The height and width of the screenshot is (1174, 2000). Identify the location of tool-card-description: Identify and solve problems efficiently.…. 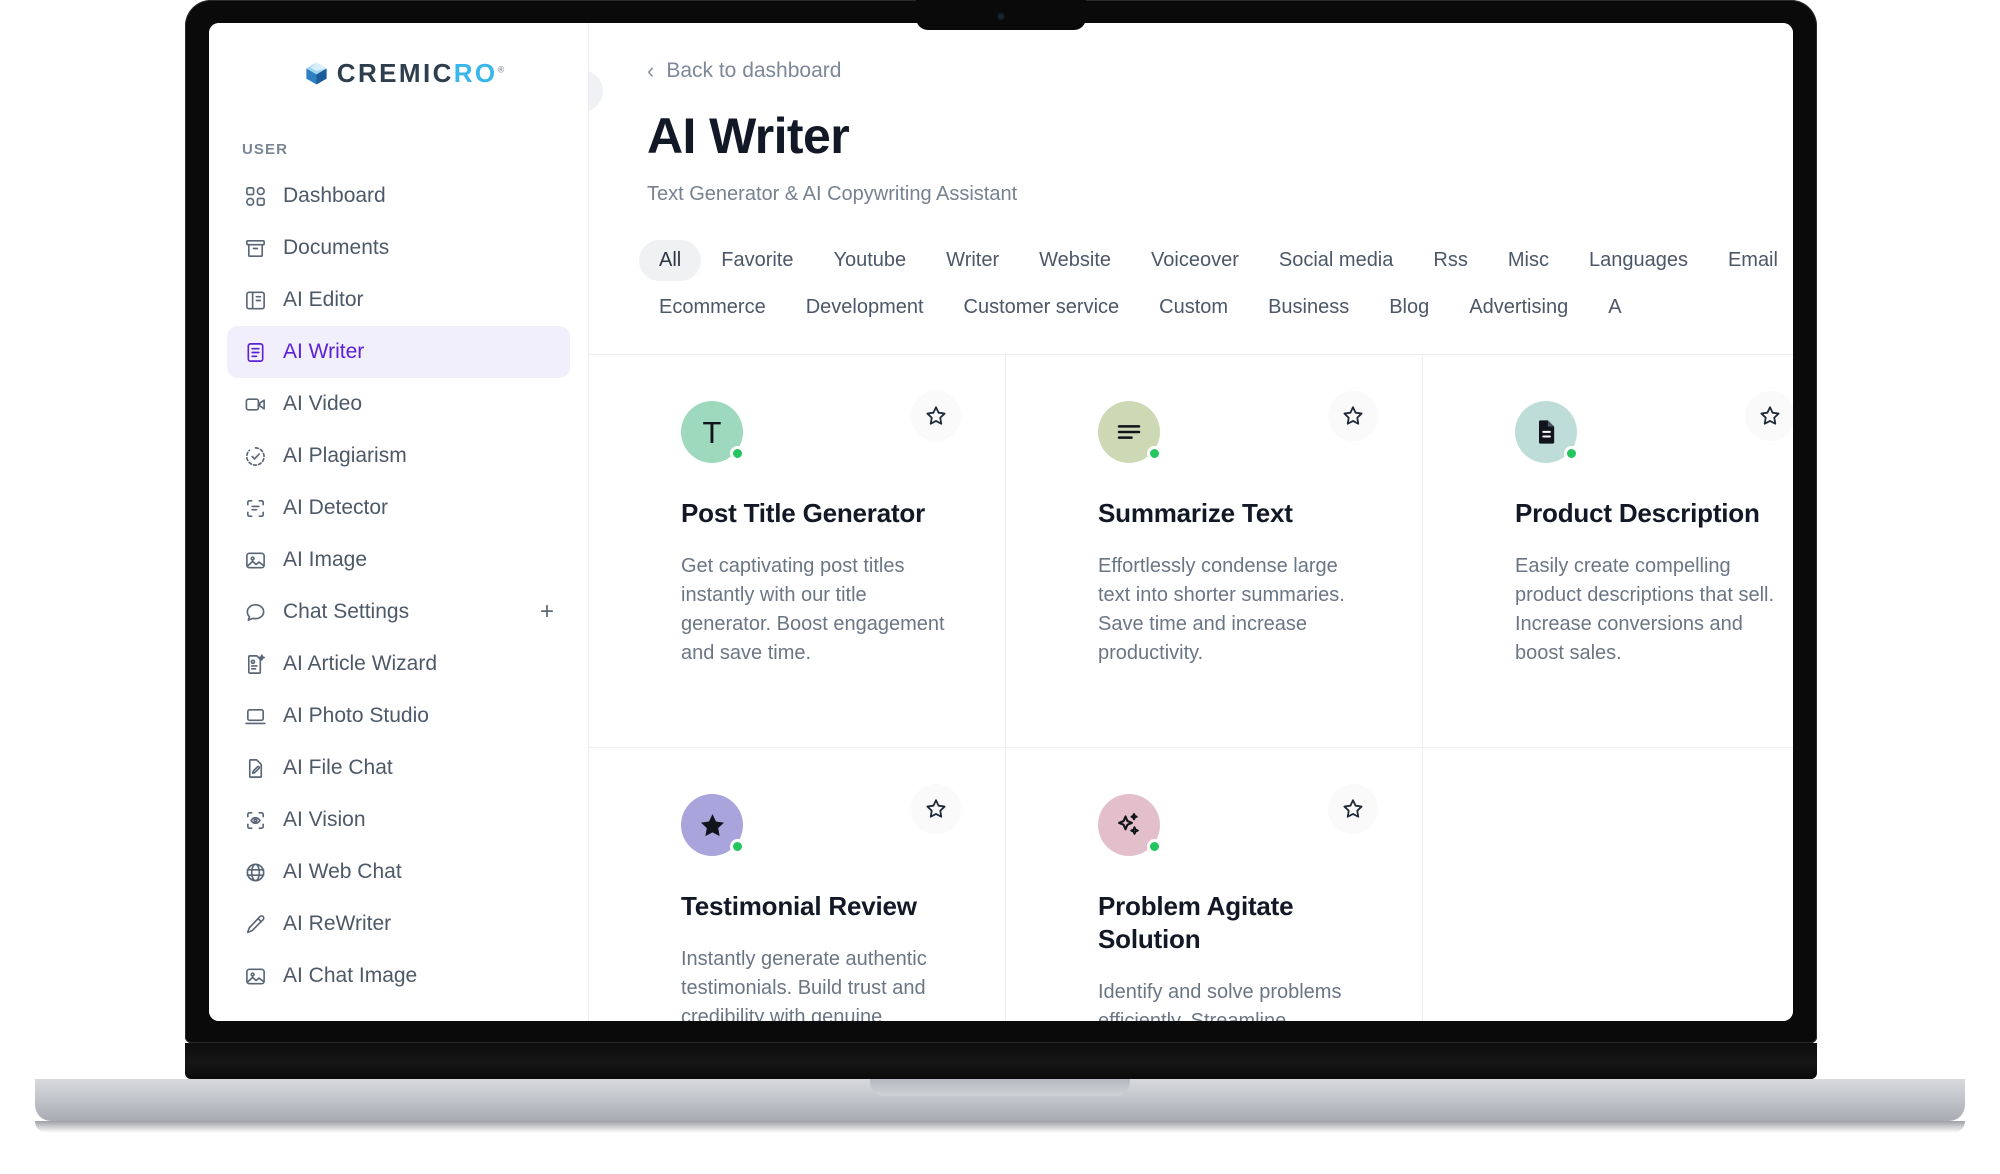
(1220, 1001).